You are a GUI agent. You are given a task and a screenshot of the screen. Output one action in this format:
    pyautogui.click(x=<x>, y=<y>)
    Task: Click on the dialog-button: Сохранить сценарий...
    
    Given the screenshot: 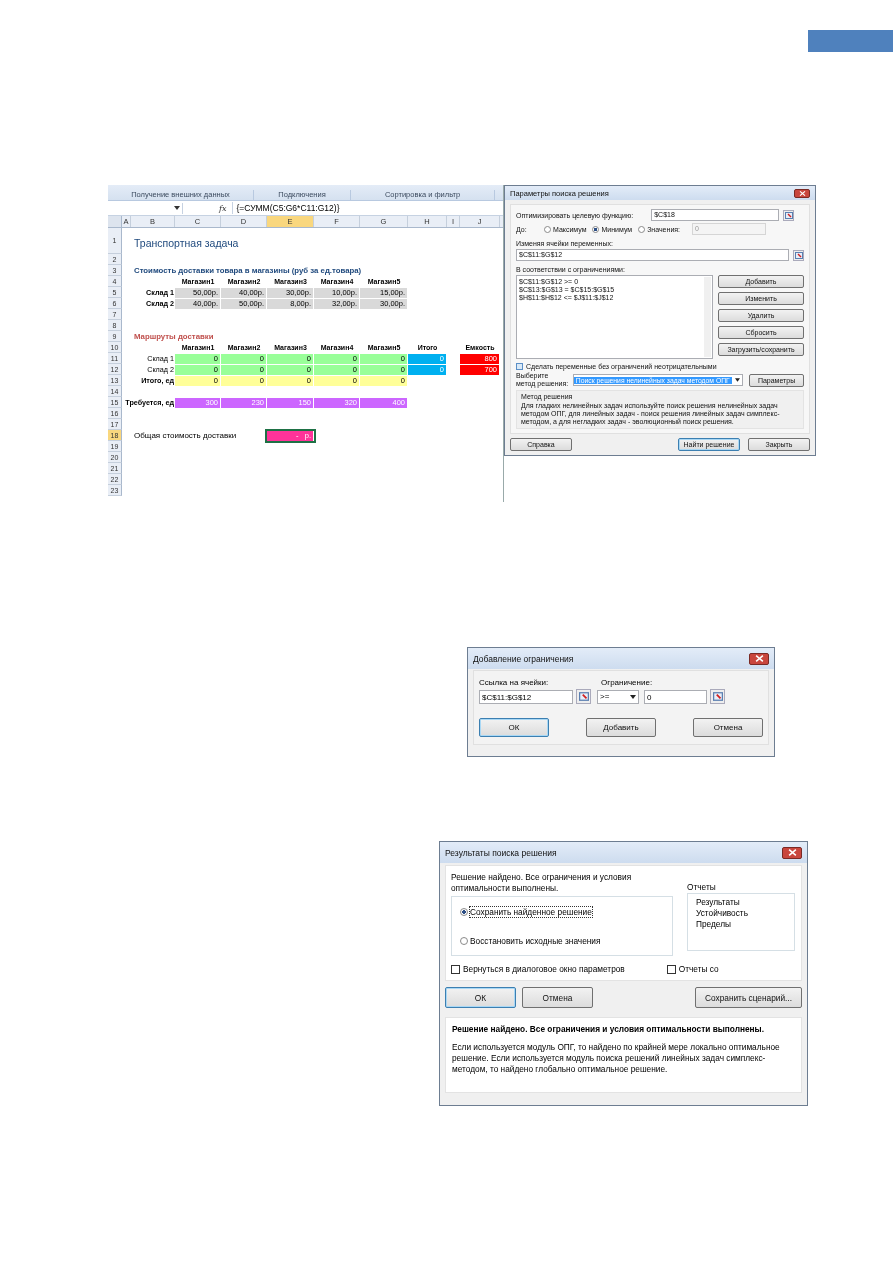 What is the action you would take?
    pyautogui.click(x=748, y=997)
    